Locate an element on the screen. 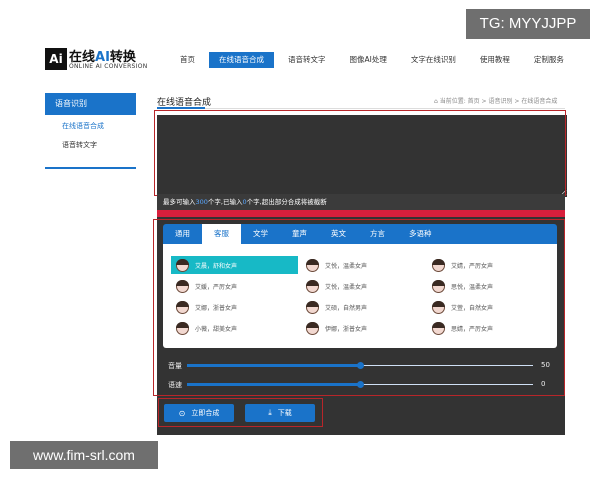 This screenshot has height=480, width=600. breadcrumb: ⌂ 当前位置: 首页 > 语音识别 > 在线语音合成 is located at coordinates (496, 101).